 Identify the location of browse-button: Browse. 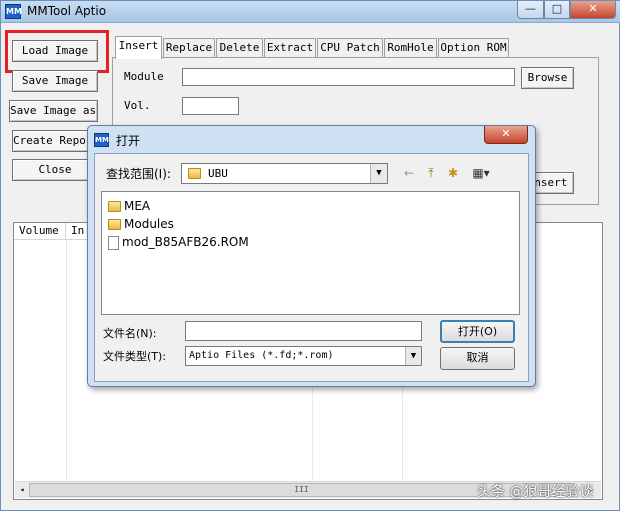
(547, 78).